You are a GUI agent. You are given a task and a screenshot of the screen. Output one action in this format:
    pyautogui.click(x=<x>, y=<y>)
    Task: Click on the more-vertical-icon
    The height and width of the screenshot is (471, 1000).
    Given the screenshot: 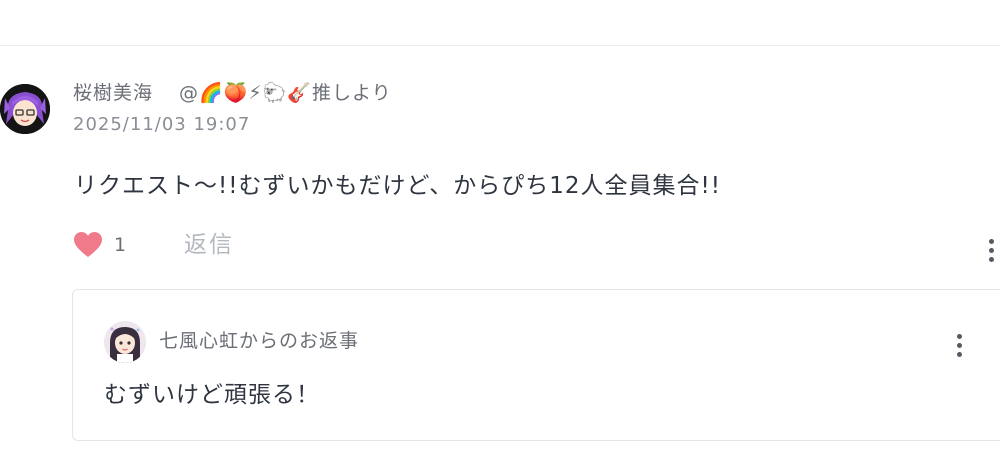 What is the action you would take?
    pyautogui.click(x=991, y=250)
    